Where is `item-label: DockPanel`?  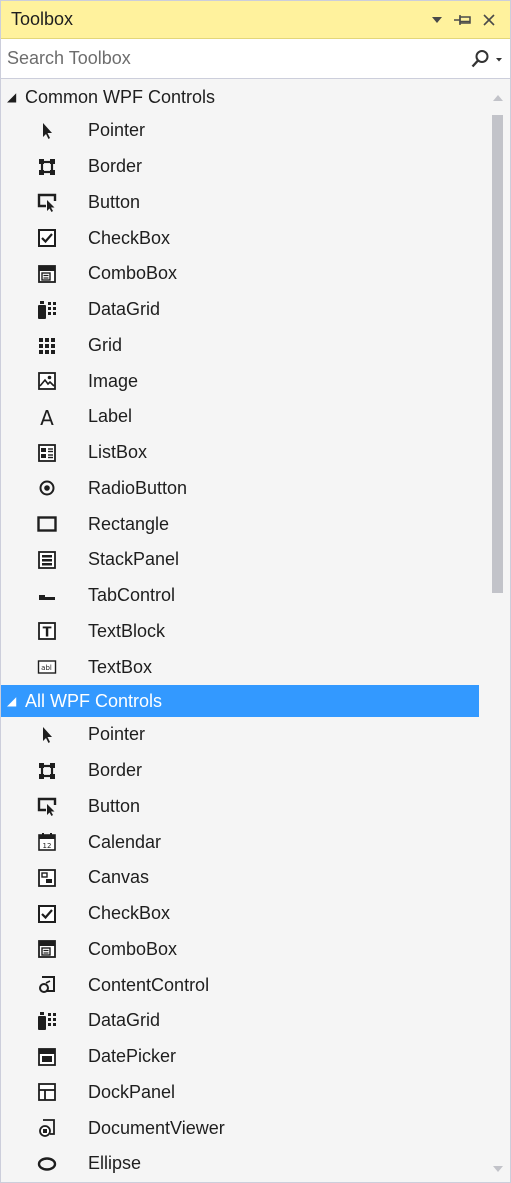
item-label: DockPanel is located at coordinates (132, 1091).